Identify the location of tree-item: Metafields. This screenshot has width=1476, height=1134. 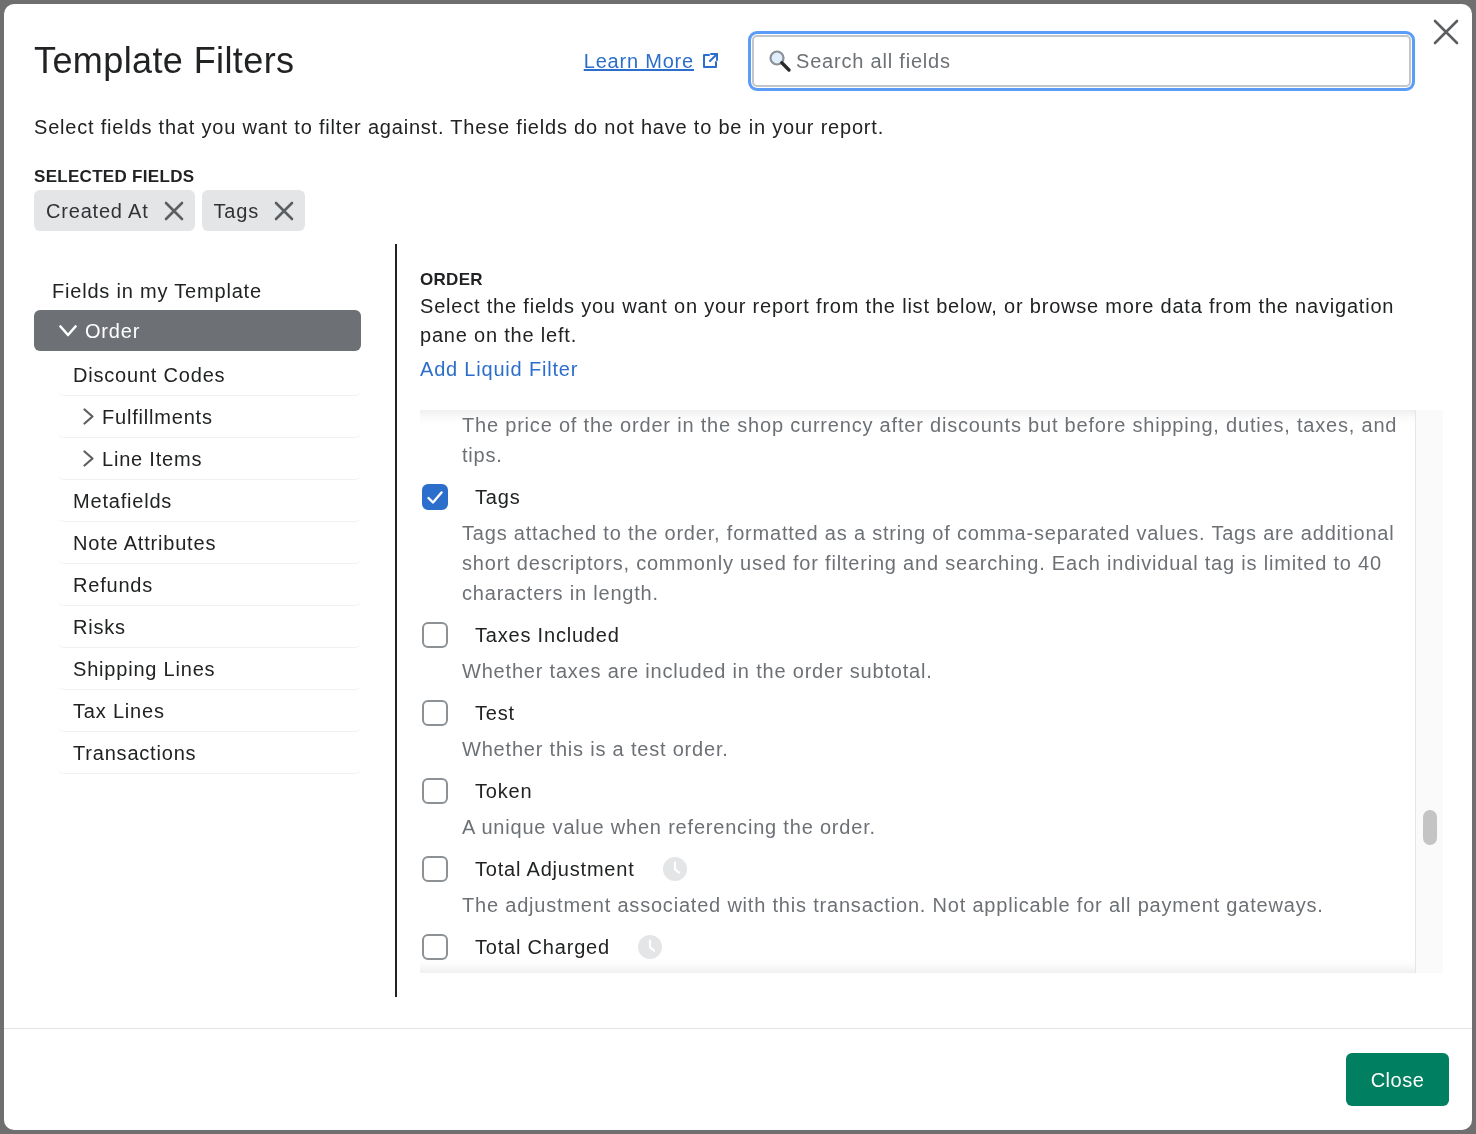
(209, 501).